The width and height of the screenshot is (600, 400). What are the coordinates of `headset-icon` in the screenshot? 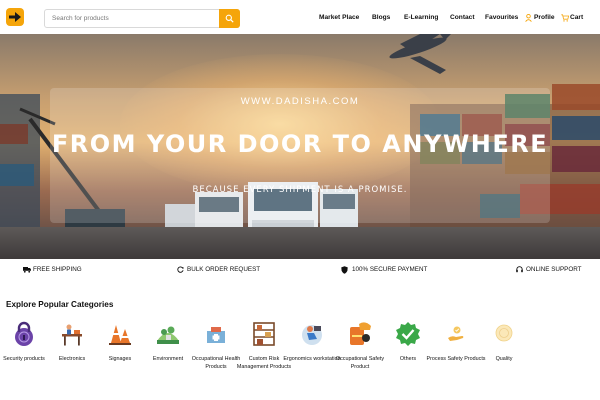 It's located at (519, 269).